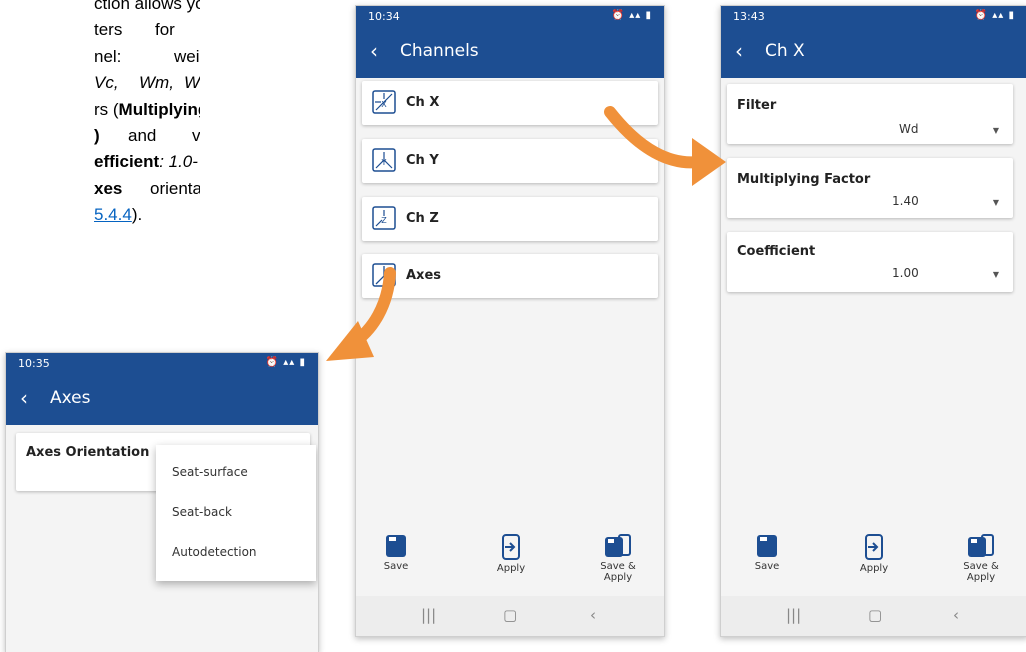 Image resolution: width=1026 pixels, height=652 pixels. Describe the element at coordinates (384, 16) in the screenshot. I see `status-time: 10:34` at that location.